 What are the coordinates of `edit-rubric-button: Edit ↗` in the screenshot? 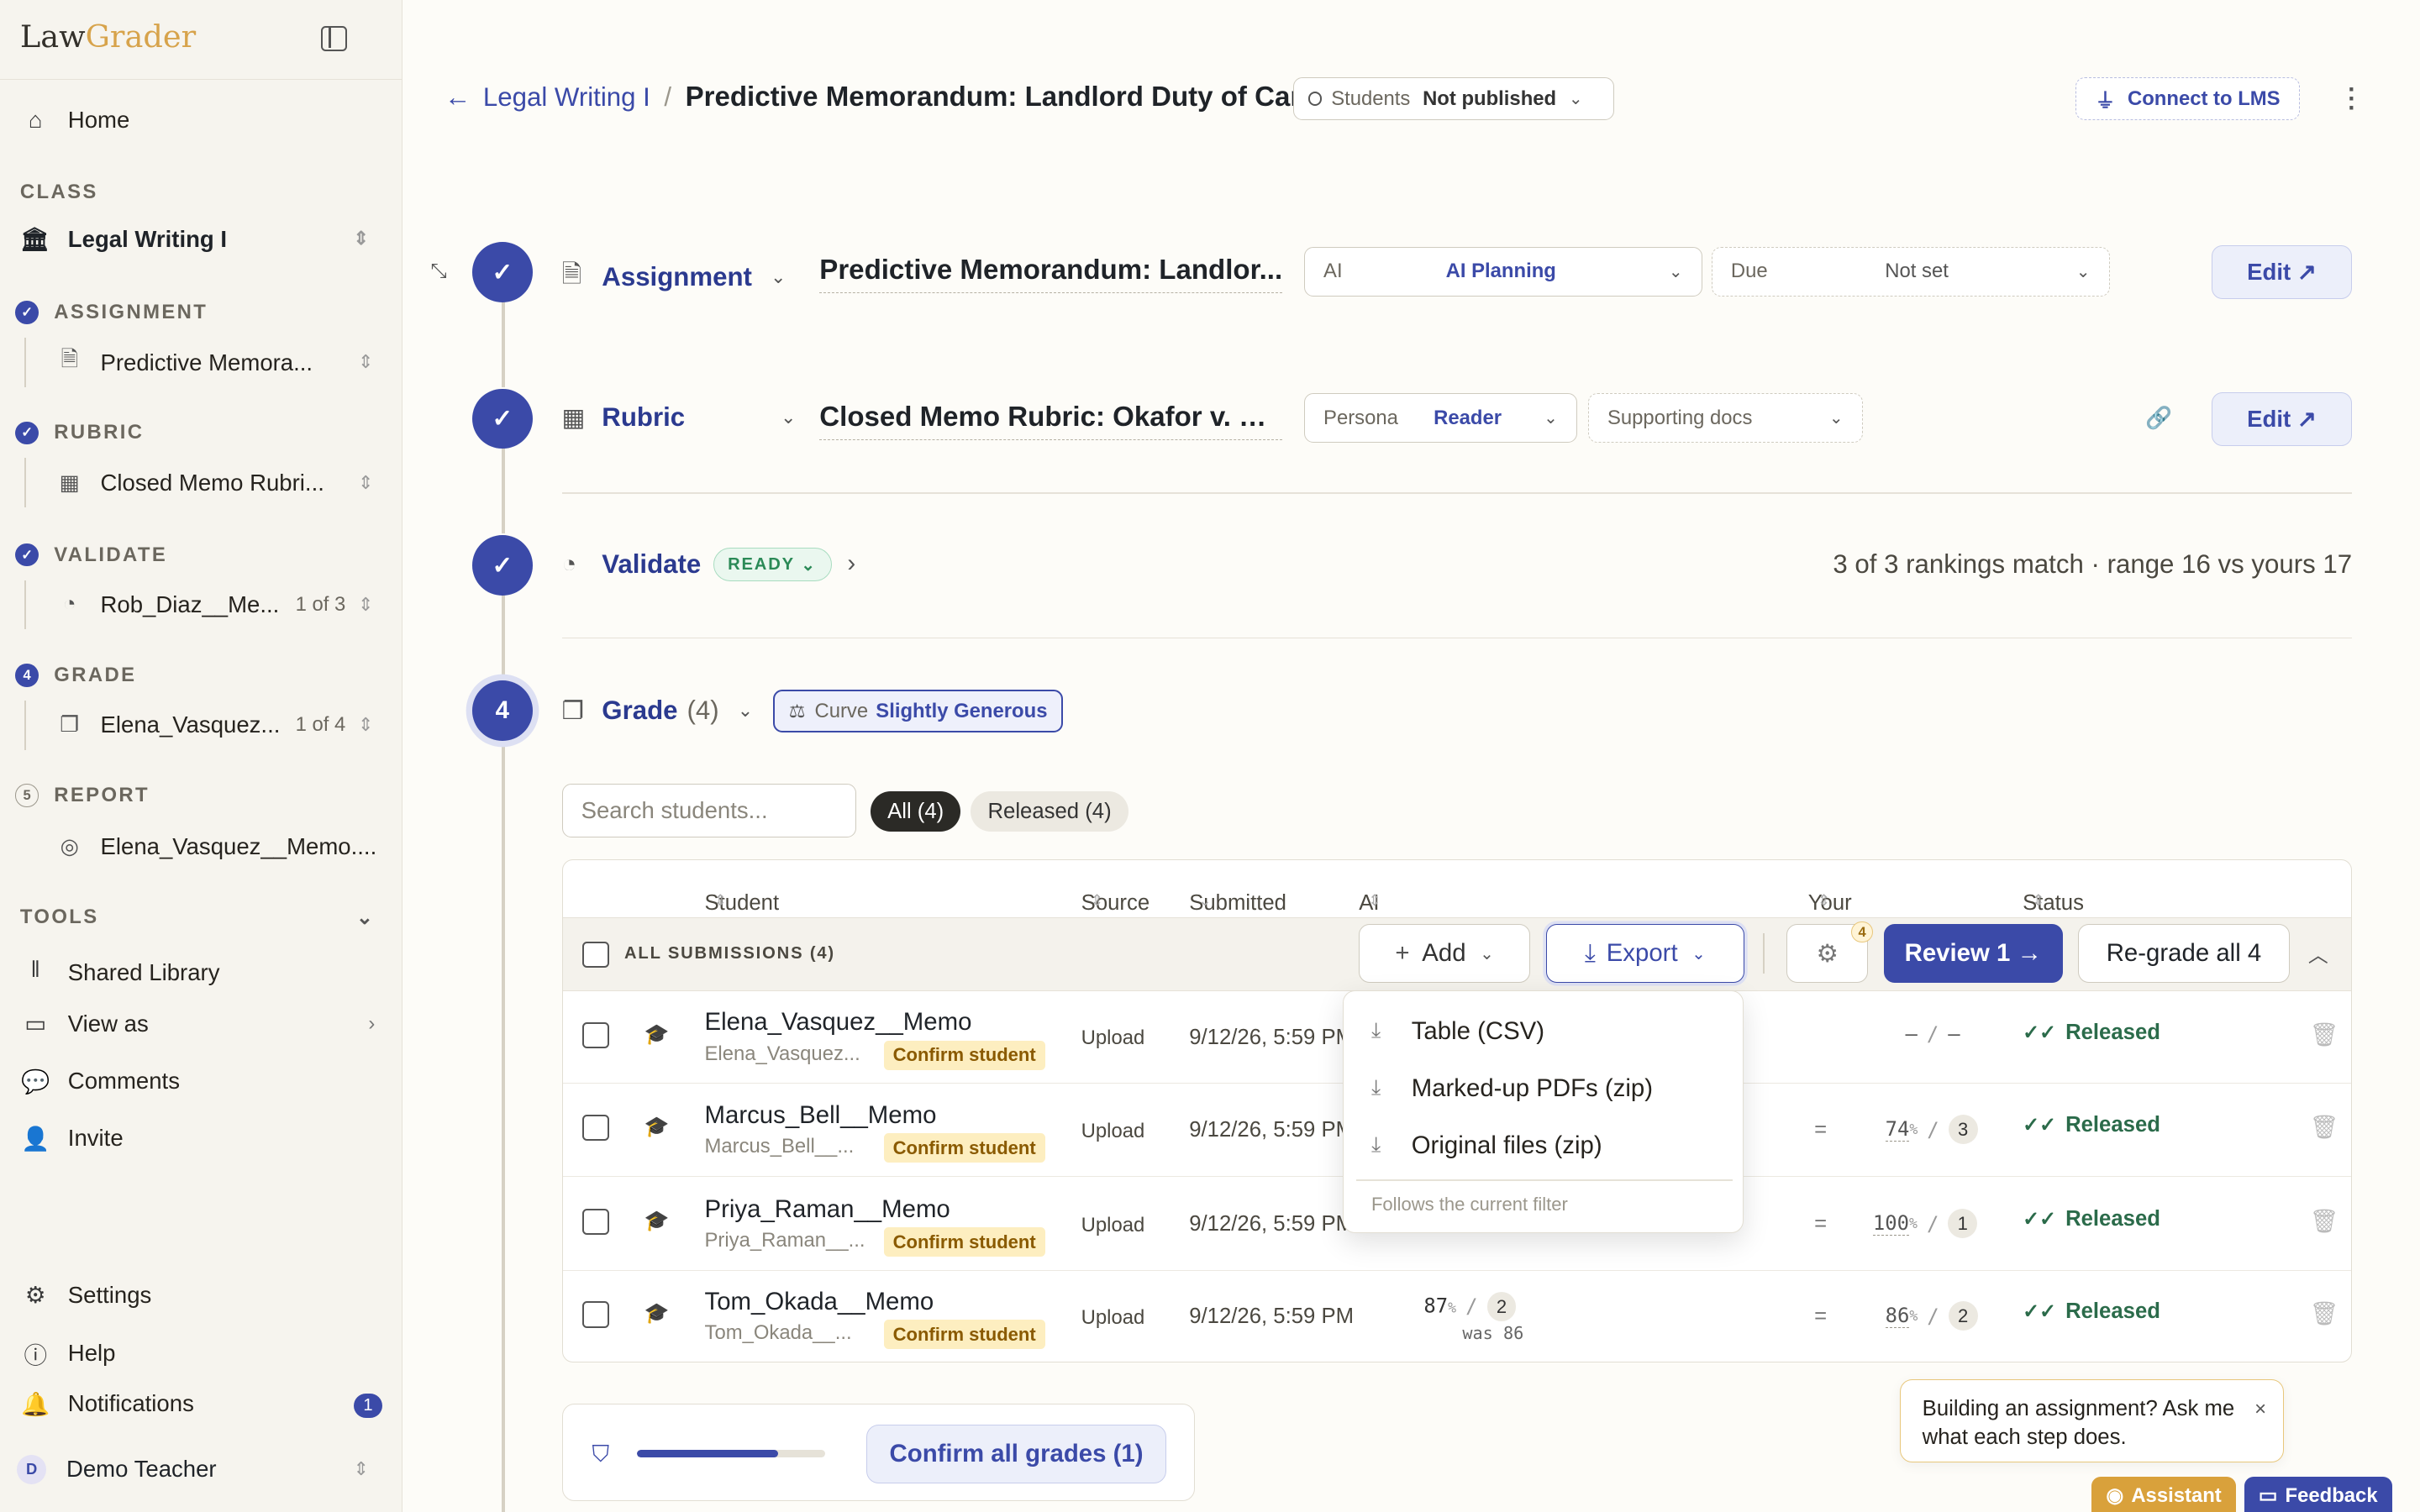 It's located at (2282, 418).